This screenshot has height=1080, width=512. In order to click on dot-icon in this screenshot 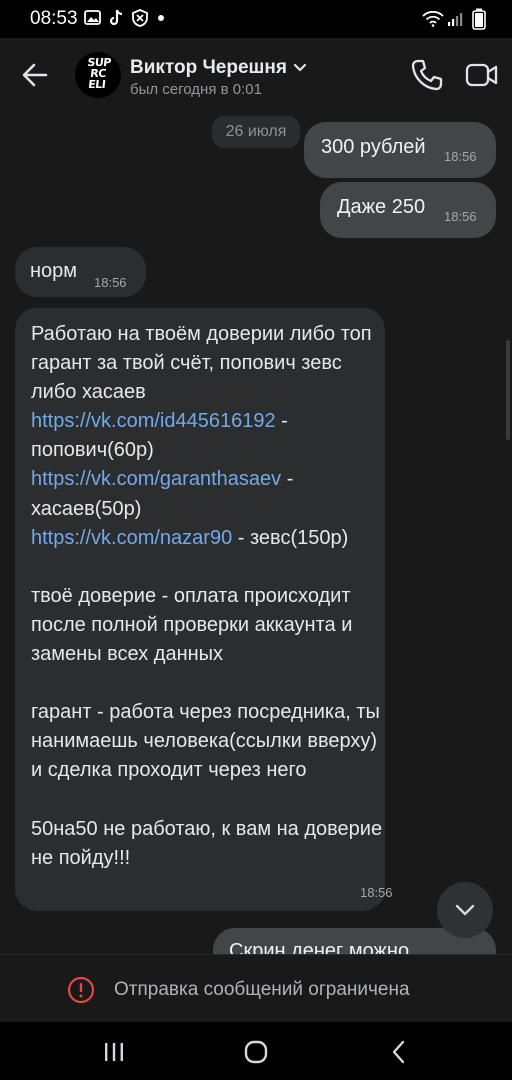, I will do `click(161, 18)`.